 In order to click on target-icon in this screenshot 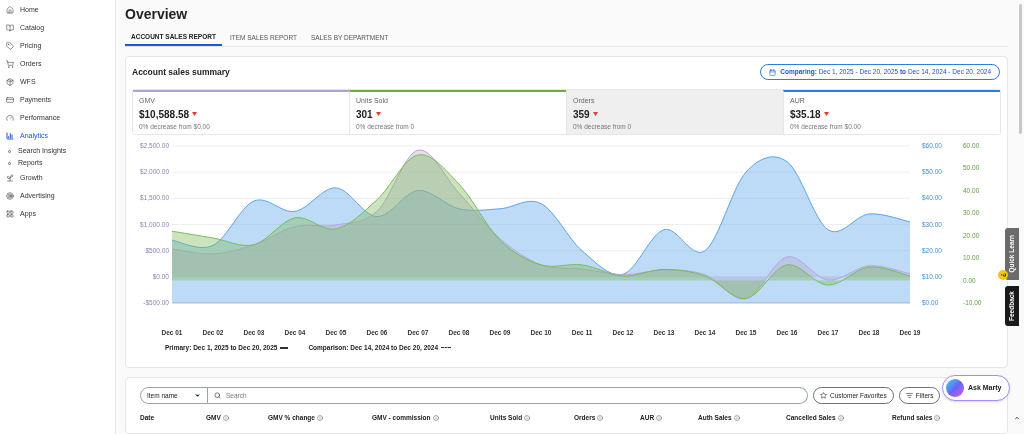, I will do `click(10, 196)`.